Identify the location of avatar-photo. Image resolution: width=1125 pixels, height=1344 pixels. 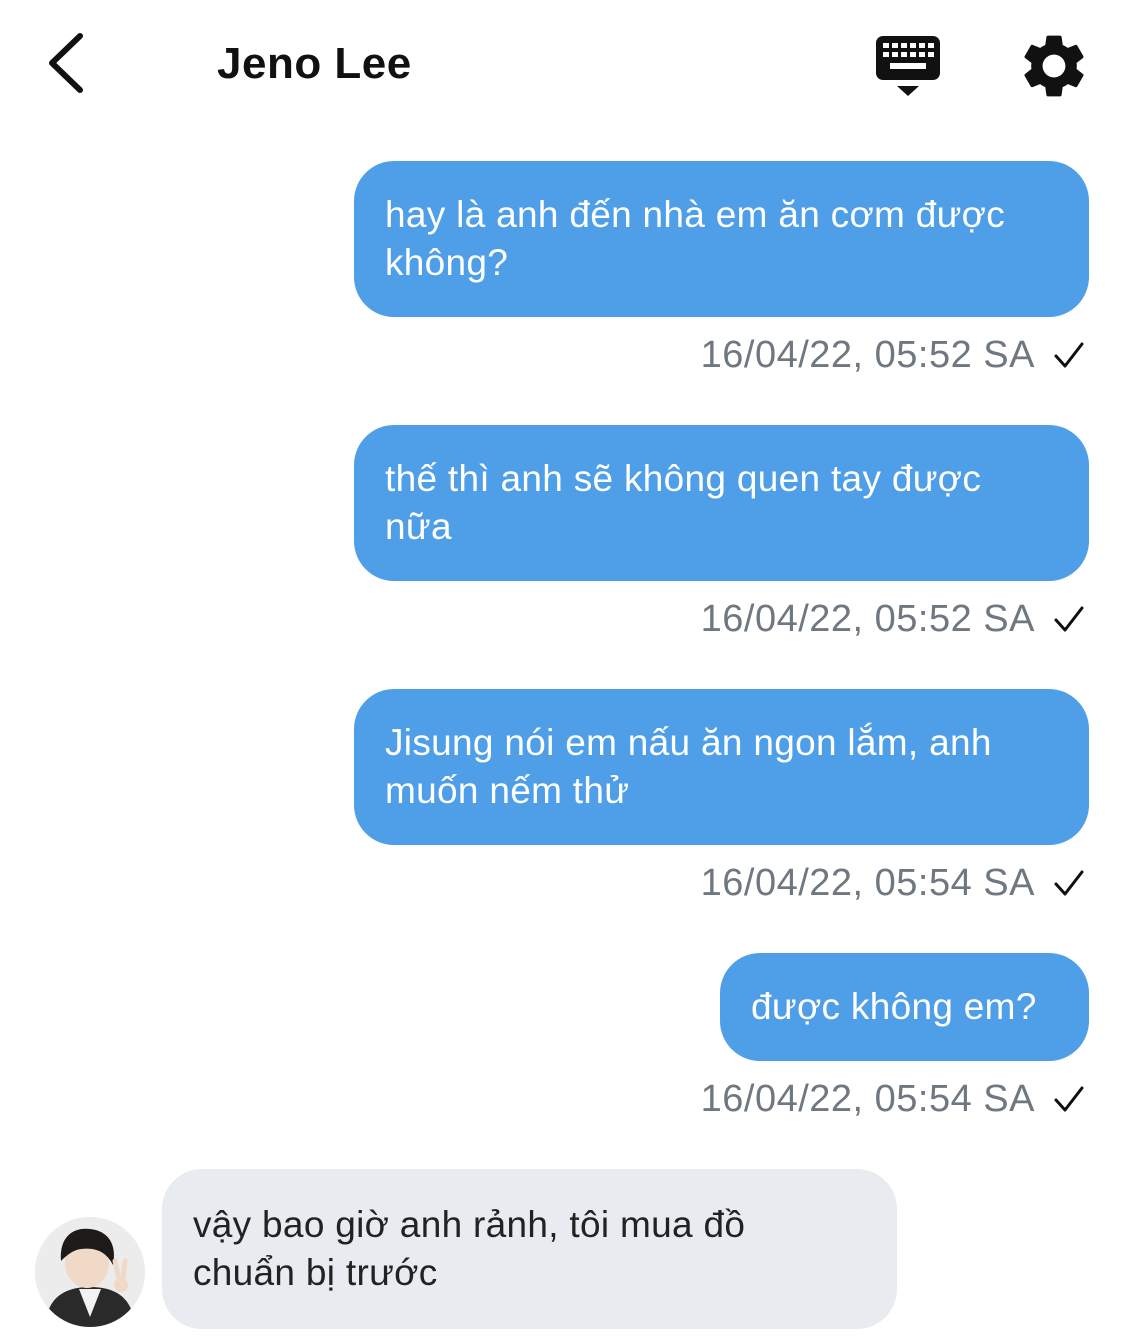
(90, 1272).